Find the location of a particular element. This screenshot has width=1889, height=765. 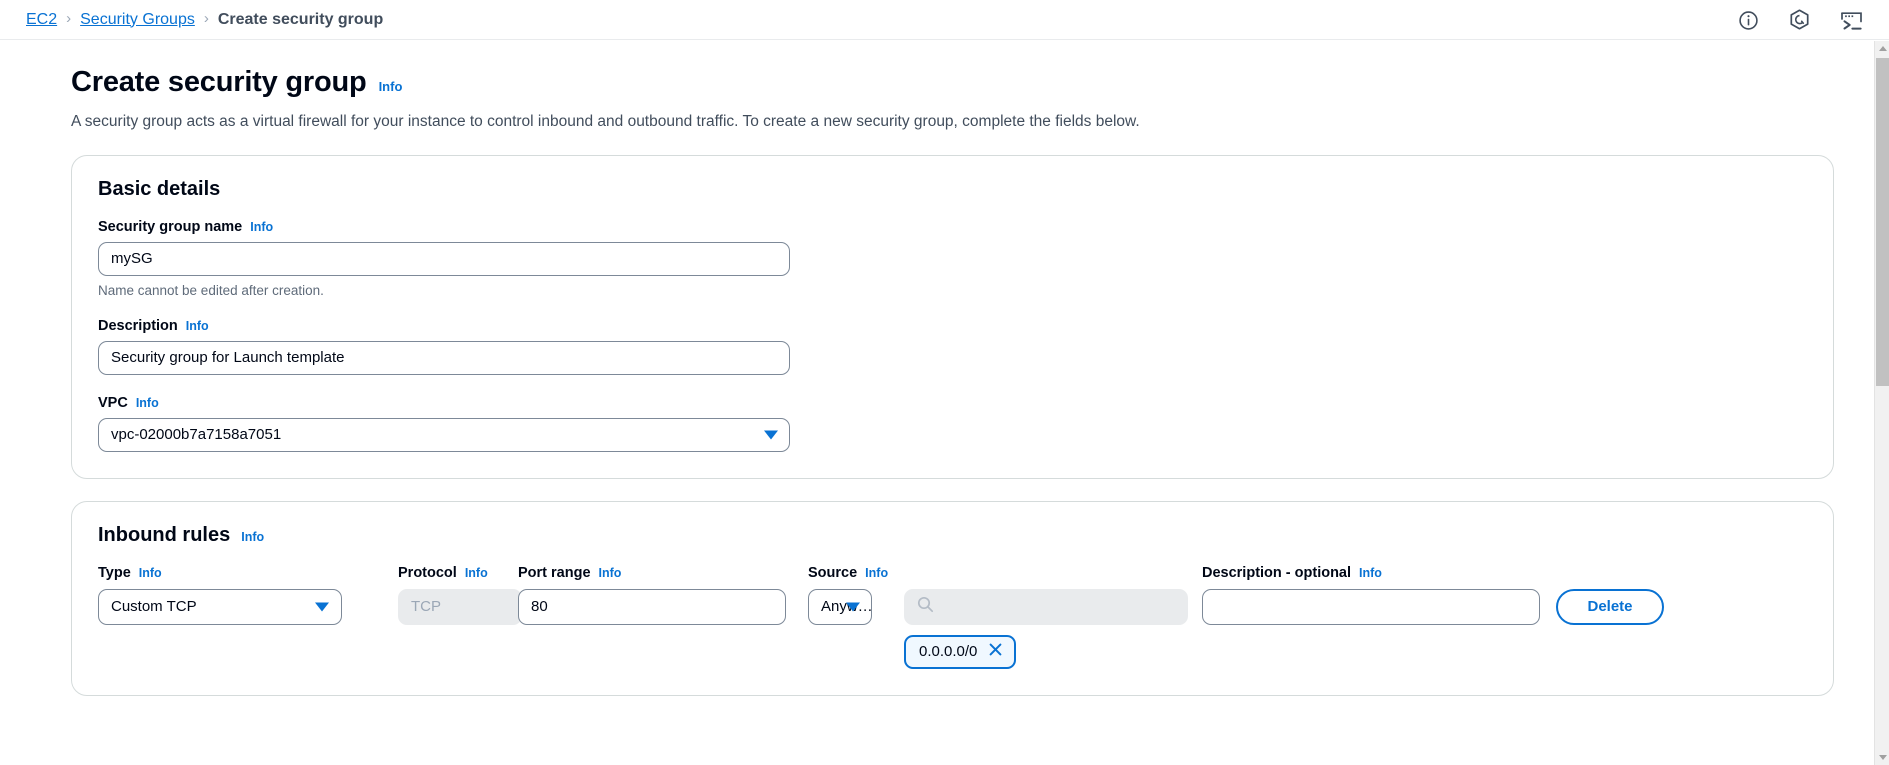

vpc-select: vpc-02000b7a7158a7051 is located at coordinates (444, 434).